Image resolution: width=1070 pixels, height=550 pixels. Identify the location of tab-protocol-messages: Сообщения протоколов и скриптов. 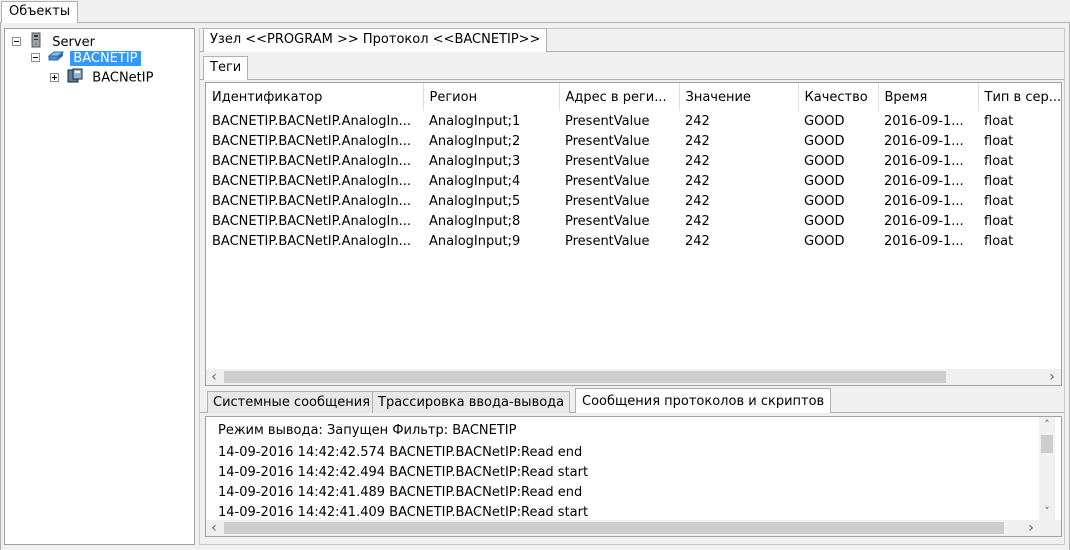
(703, 400).